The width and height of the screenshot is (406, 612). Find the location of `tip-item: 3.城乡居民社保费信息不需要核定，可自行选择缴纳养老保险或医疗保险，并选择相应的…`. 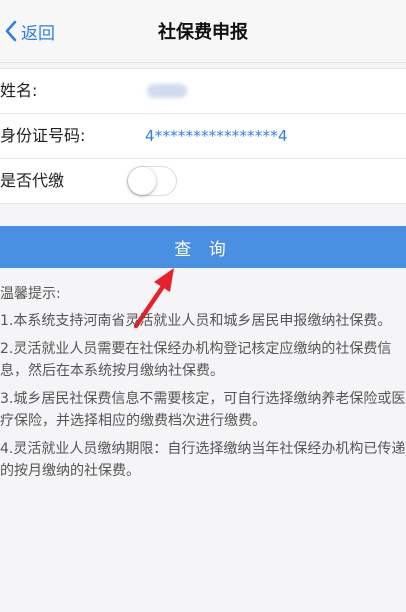

tip-item: 3.城乡居民社保费信息不需要核定，可自行选择缴纳养老保险或医疗保险，并选择相应的… is located at coordinates (203, 410).